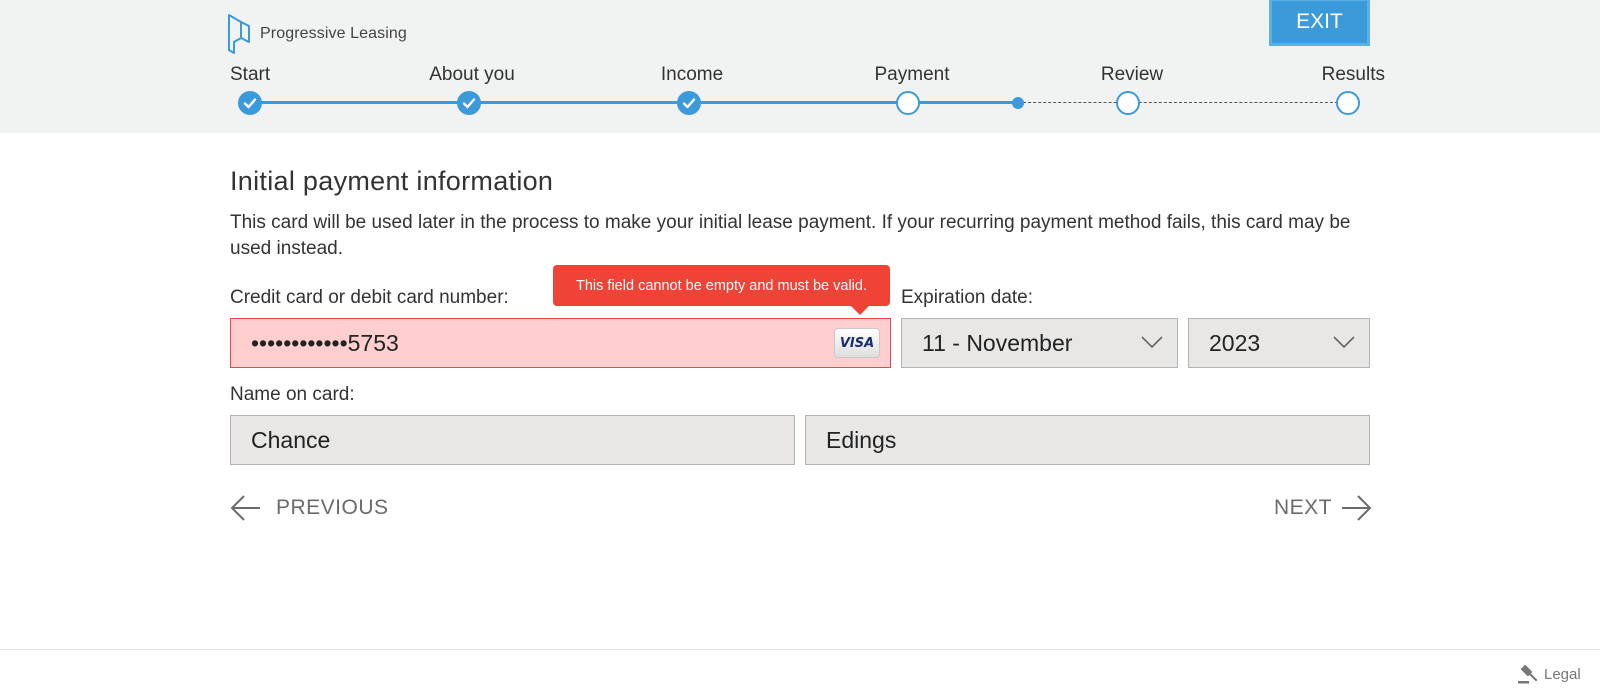 This screenshot has height=700, width=1600. I want to click on progress-track-remaining, so click(1183, 102).